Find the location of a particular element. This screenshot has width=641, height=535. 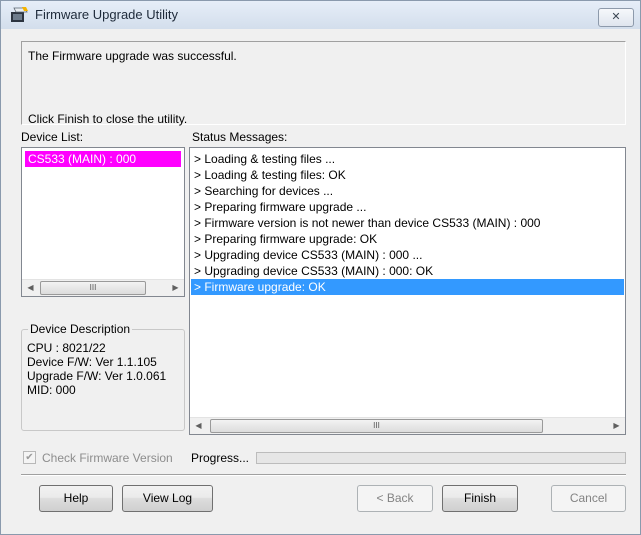

app-icon is located at coordinates (19, 14).